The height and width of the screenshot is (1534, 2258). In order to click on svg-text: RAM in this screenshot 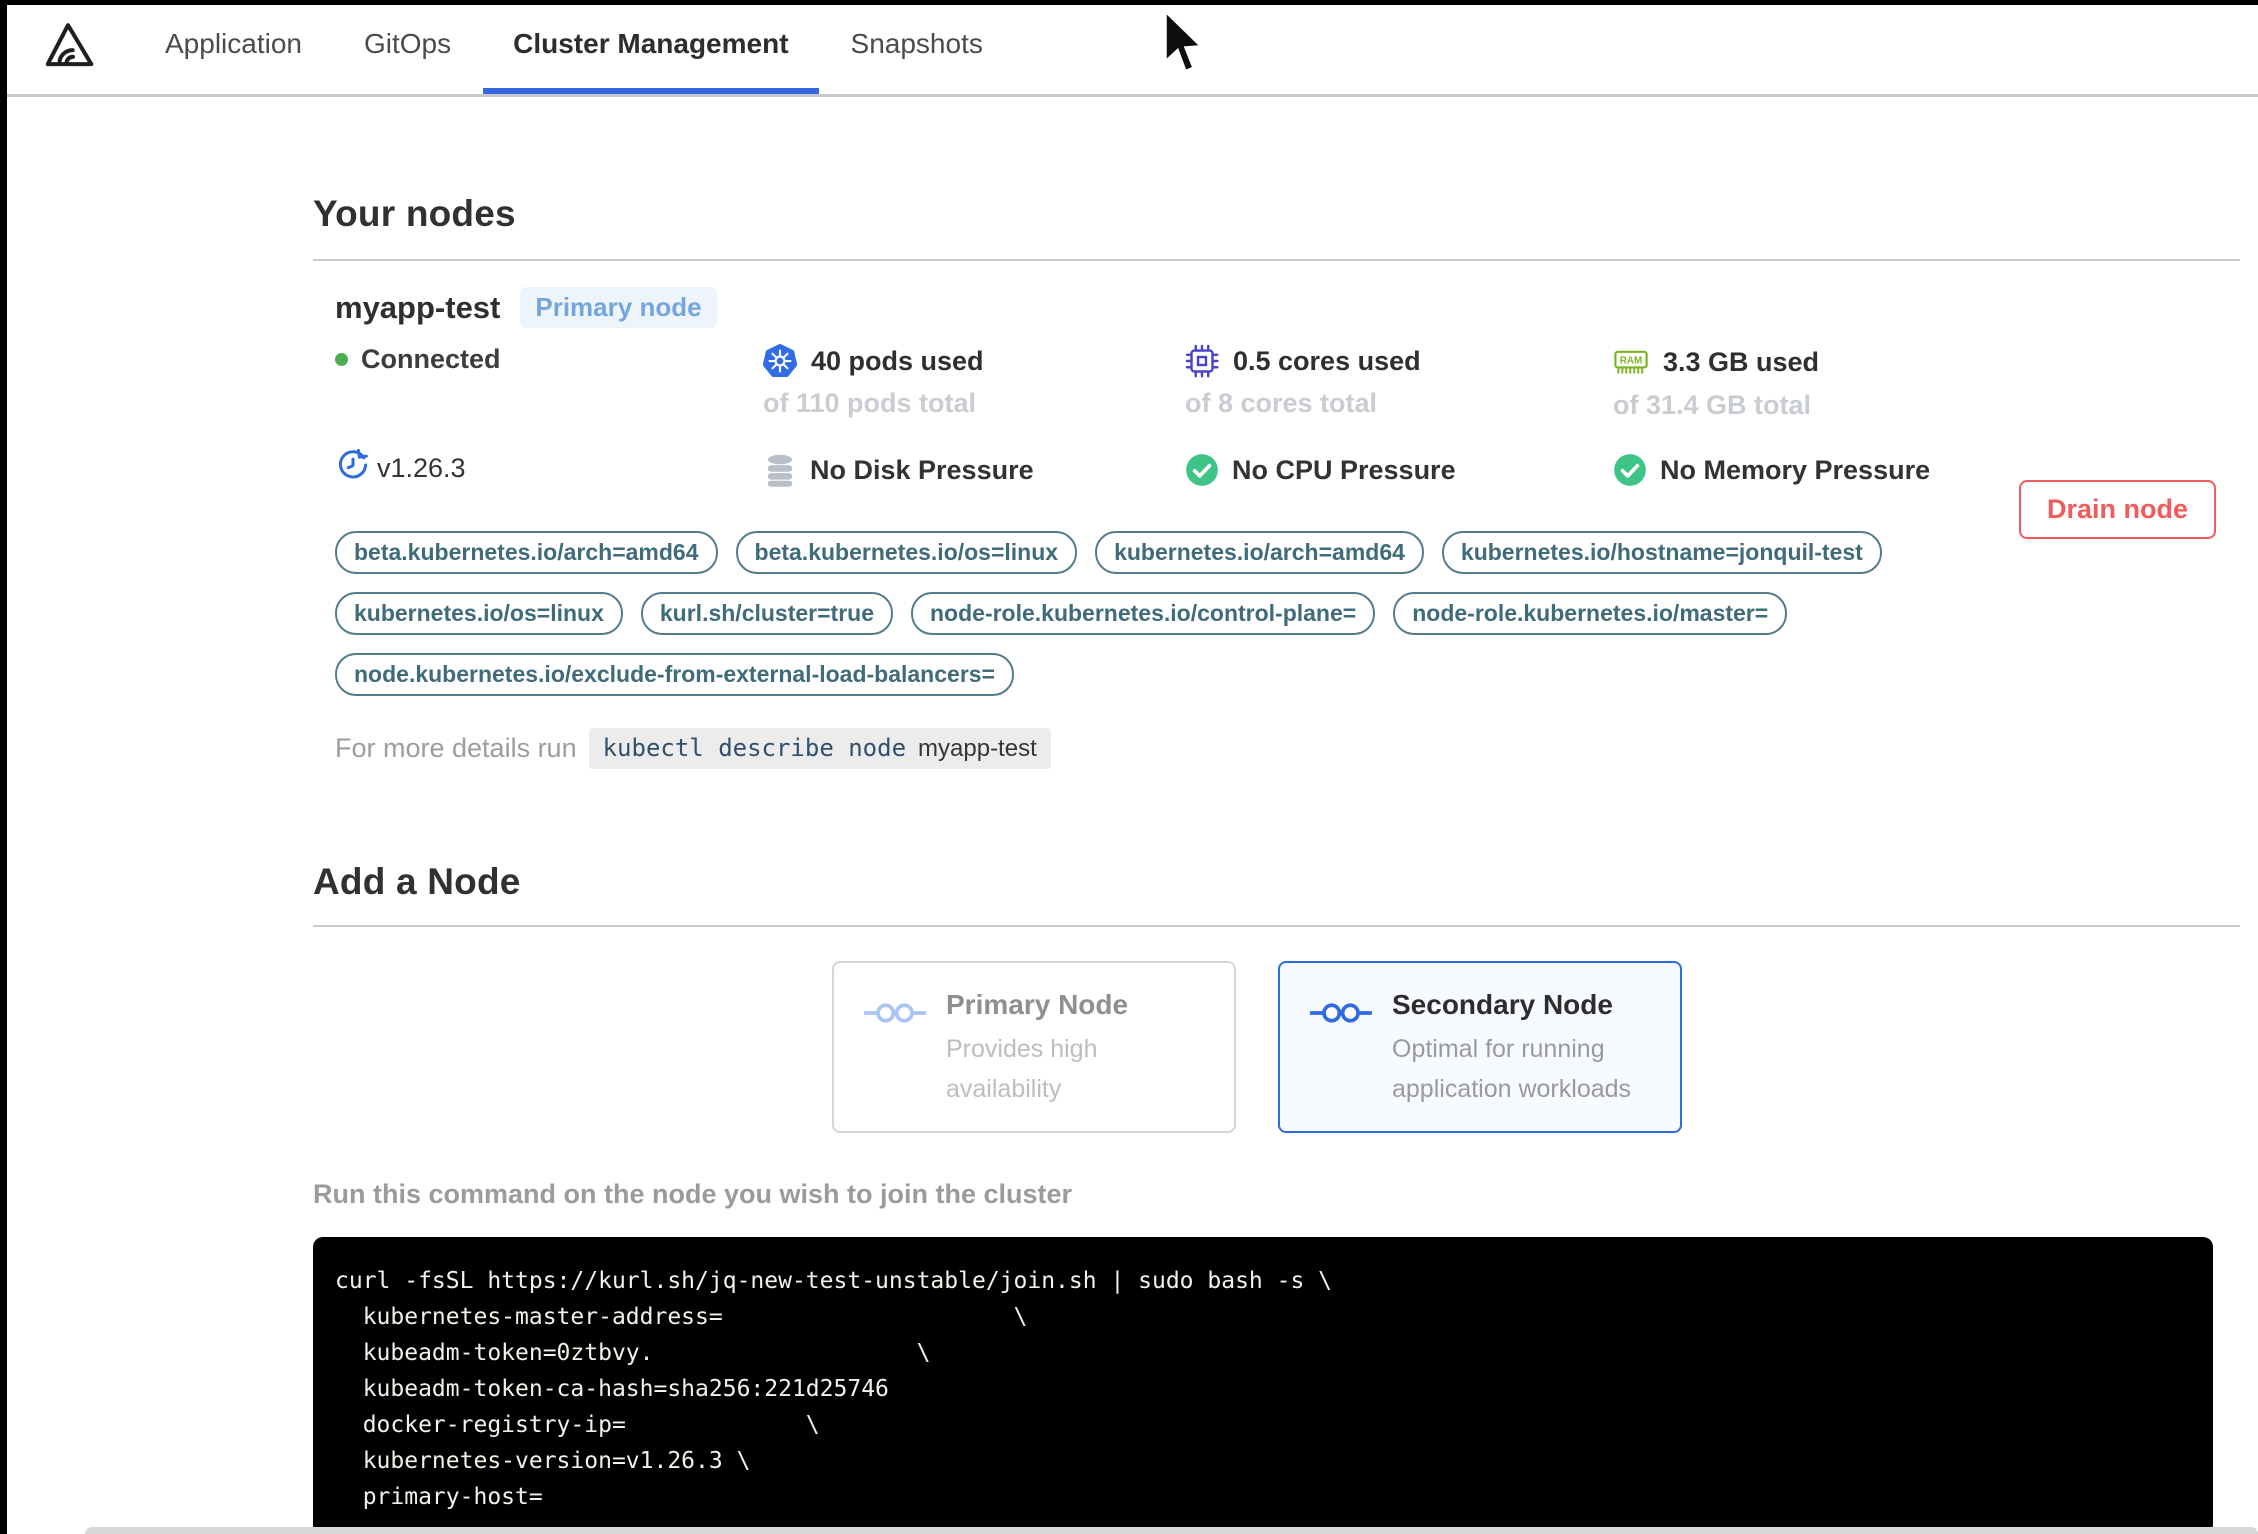, I will do `click(1631, 360)`.